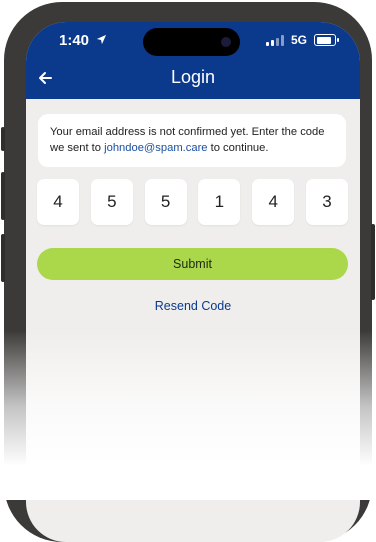  Describe the element at coordinates (3, 196) in the screenshot. I see `volume-button-up` at that location.